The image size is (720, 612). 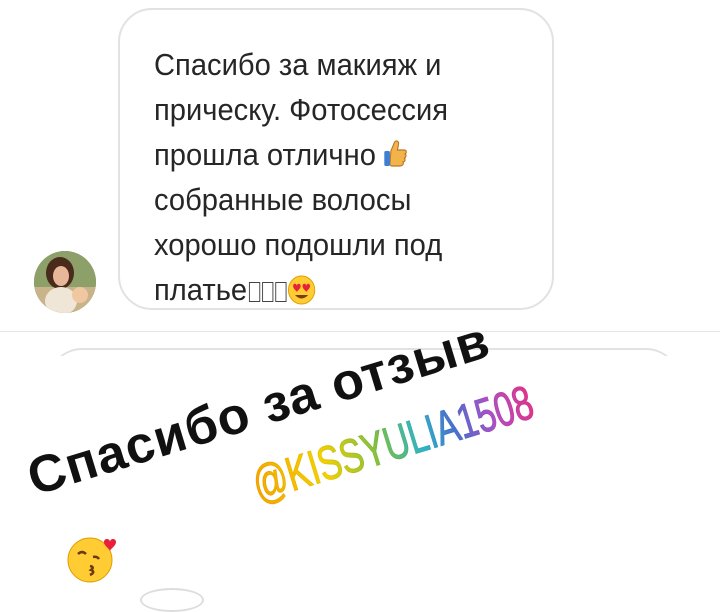 What do you see at coordinates (283, 199) in the screenshot?
I see `message-line-4: собранные волосы` at bounding box center [283, 199].